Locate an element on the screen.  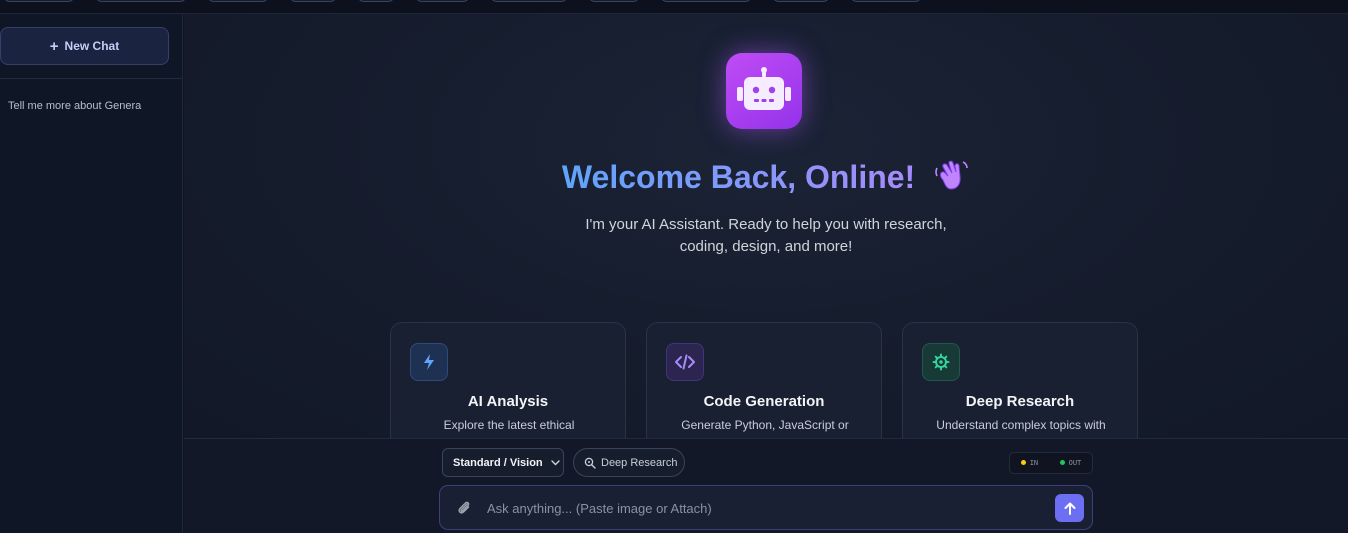
new-chat-button: + New Chat is located at coordinates (84, 46).